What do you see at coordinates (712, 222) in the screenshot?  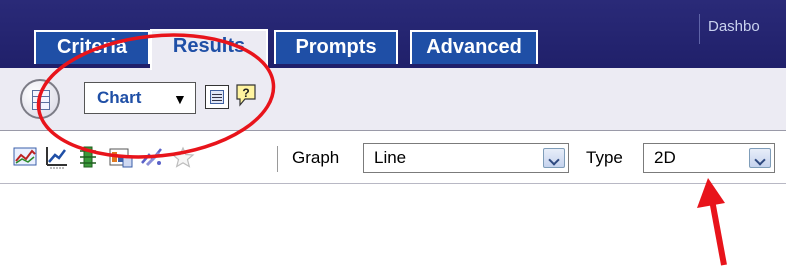 I see `highlight-arrow` at bounding box center [712, 222].